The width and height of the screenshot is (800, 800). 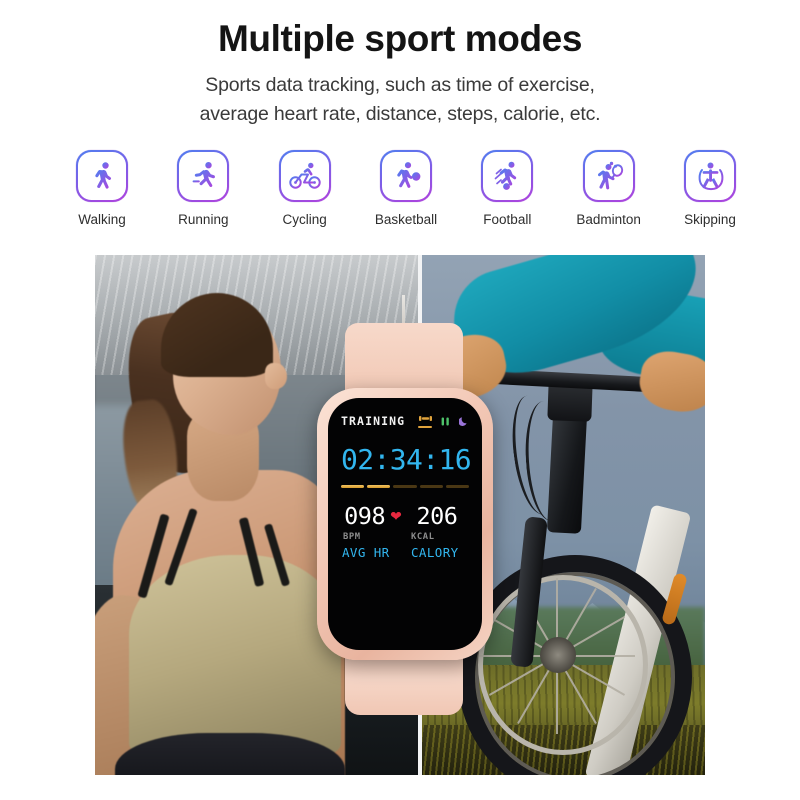 I want to click on badminton-icon, so click(x=610, y=175).